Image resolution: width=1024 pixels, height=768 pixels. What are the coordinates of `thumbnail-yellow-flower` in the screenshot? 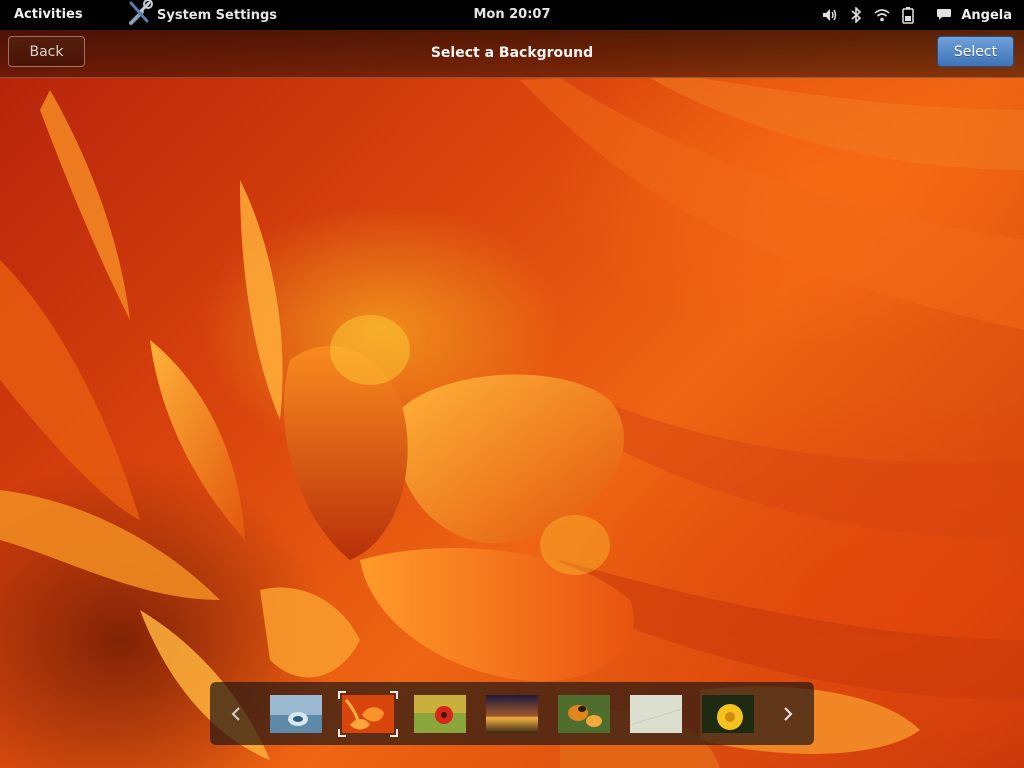 It's located at (728, 714).